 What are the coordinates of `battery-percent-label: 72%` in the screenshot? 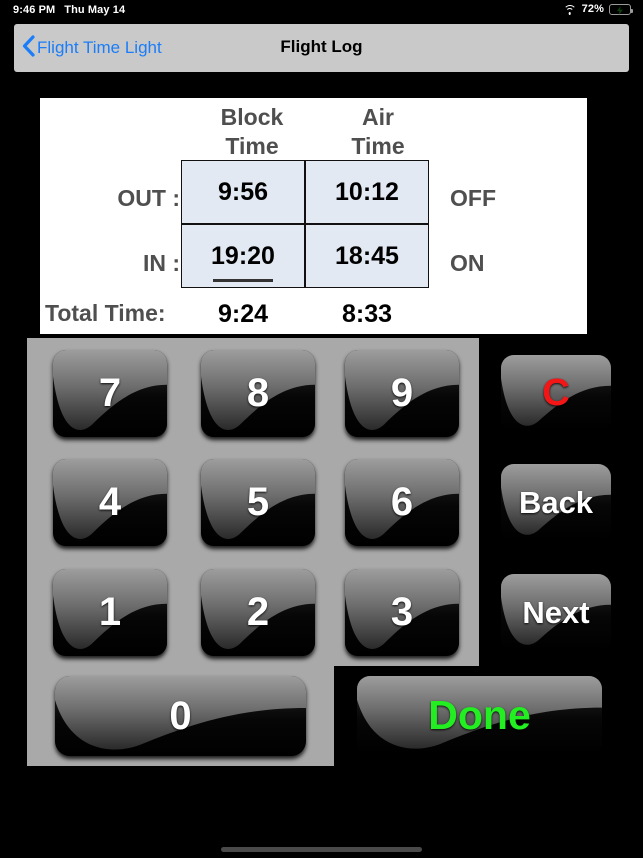 It's located at (592, 9).